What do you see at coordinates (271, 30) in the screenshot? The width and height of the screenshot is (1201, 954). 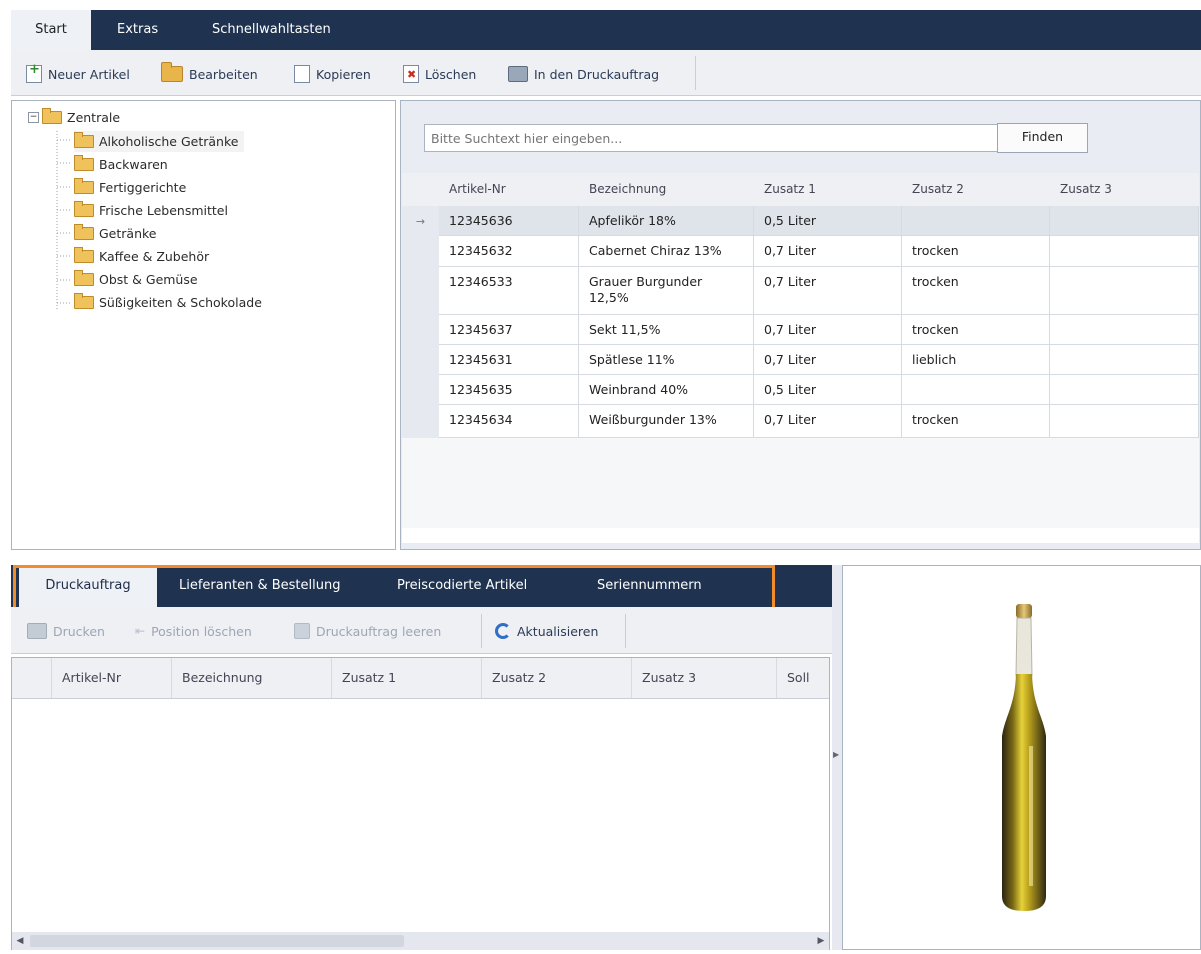 I see `tab-schnellwahltasten: Schnellwahltasten` at bounding box center [271, 30].